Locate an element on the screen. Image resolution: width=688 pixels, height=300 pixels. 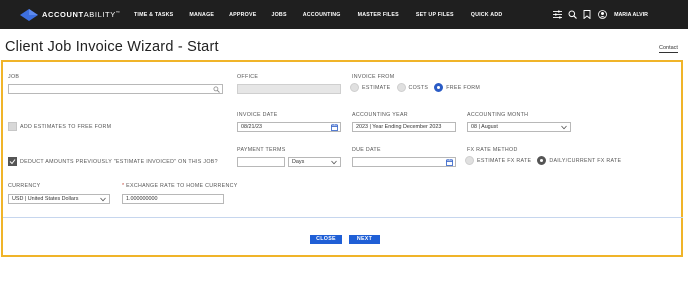
nav-utilities: MARIA ALVIR is located at coordinates (620, 14).